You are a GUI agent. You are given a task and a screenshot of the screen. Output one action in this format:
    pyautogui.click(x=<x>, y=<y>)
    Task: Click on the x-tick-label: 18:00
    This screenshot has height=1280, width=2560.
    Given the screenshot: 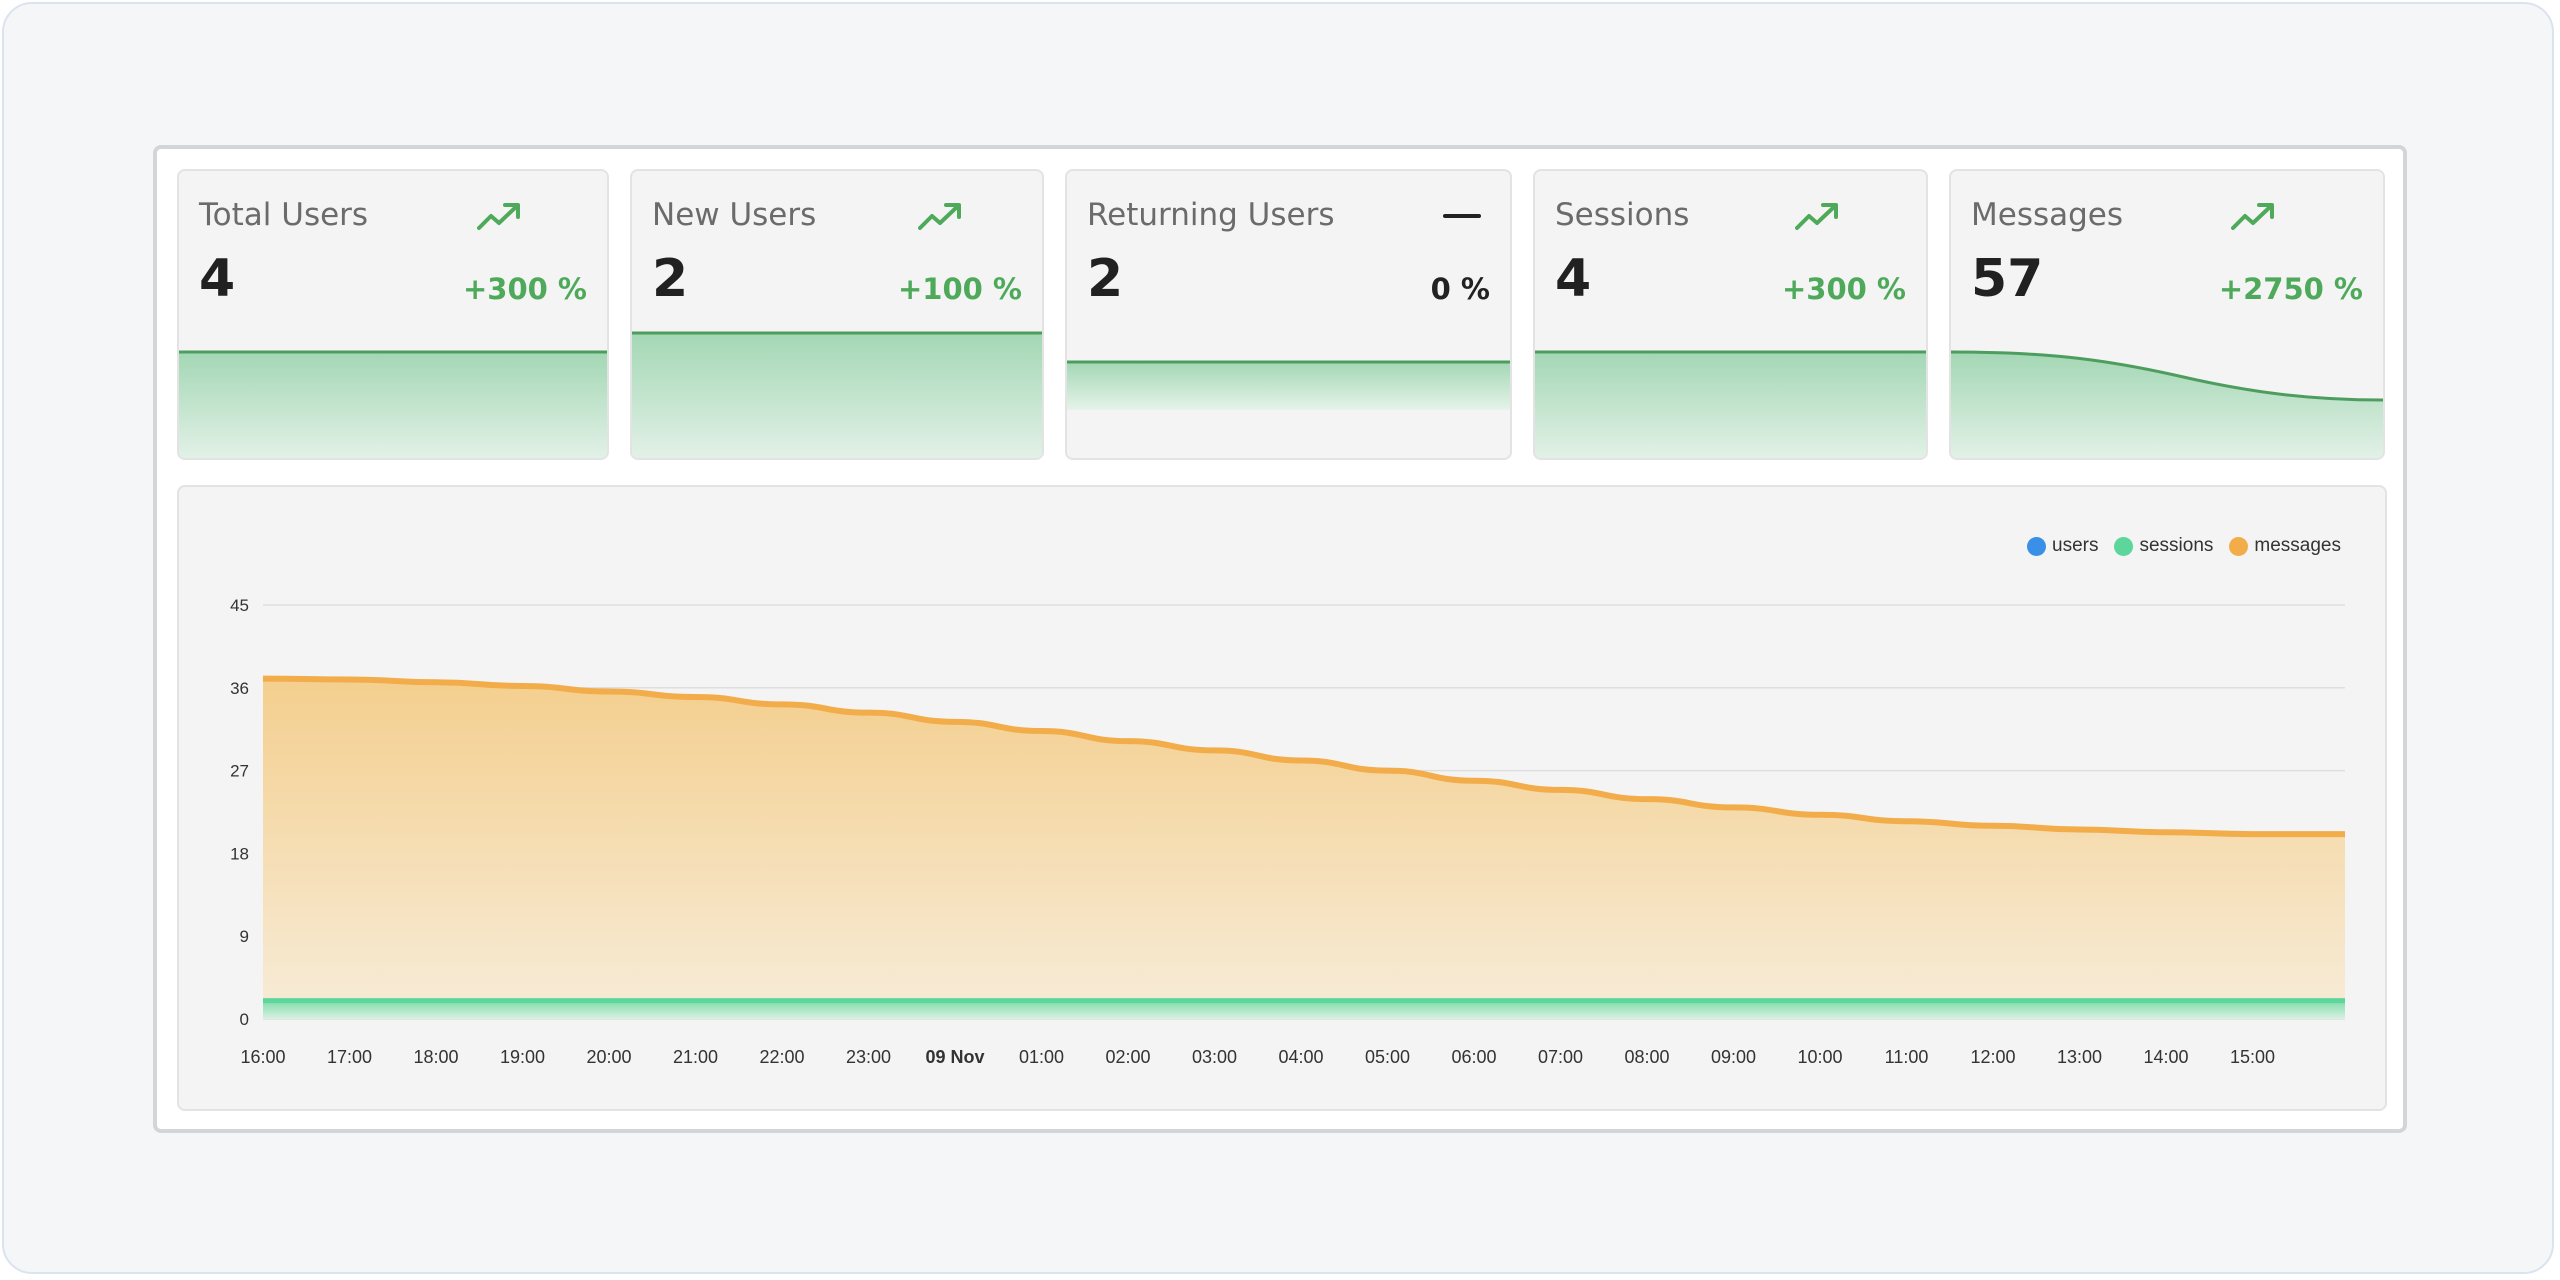 What is the action you would take?
    pyautogui.click(x=435, y=1057)
    